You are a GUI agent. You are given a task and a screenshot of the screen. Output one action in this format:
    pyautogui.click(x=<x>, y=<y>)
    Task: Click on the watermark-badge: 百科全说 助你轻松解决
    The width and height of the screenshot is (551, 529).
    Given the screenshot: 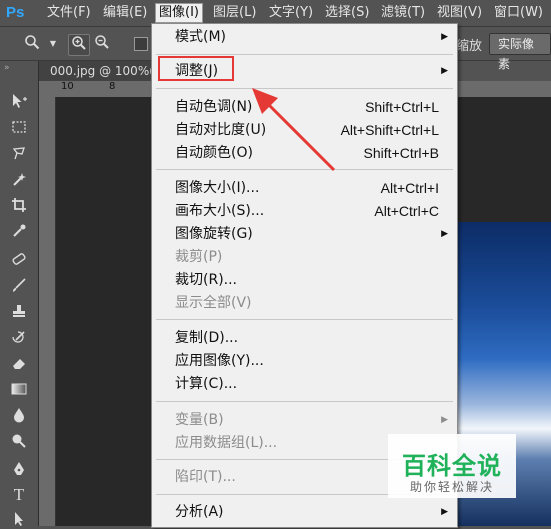 What is the action you would take?
    pyautogui.click(x=452, y=466)
    